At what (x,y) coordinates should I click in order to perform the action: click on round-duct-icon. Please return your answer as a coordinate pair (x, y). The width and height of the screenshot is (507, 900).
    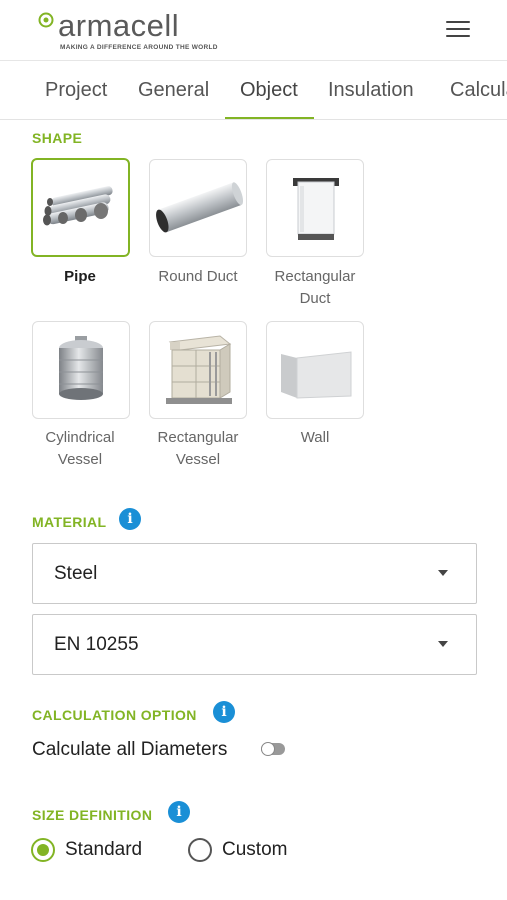
    Looking at the image, I should click on (200, 207).